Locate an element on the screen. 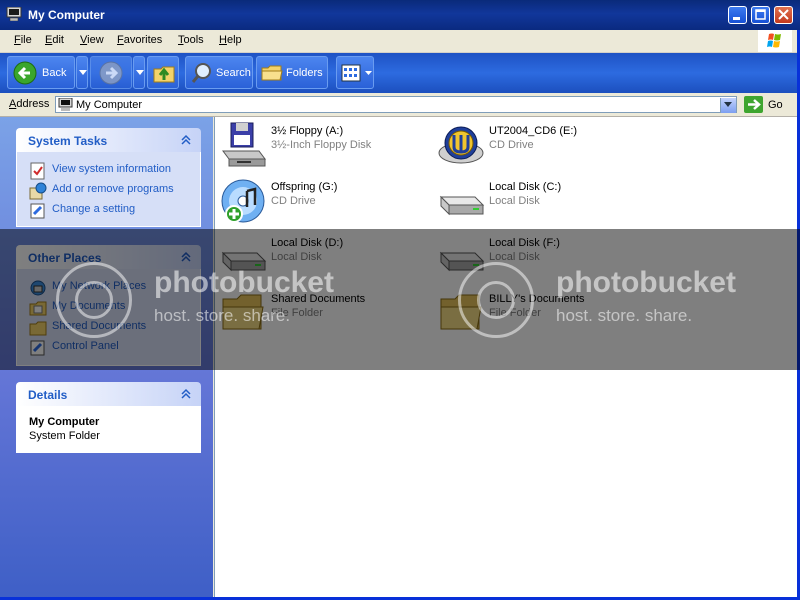 Image resolution: width=800 pixels, height=600 pixels. back-history-dropdown is located at coordinates (82, 72).